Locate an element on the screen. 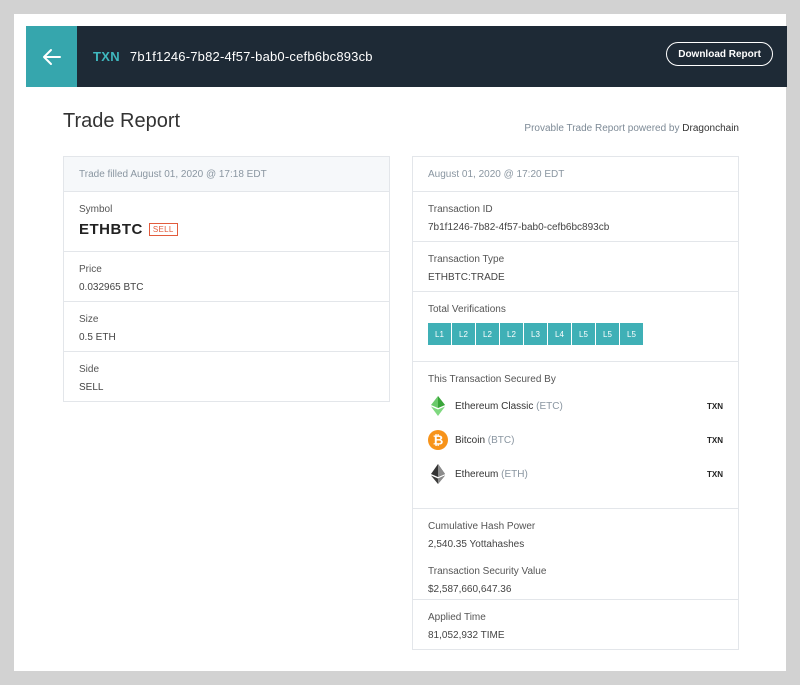 The image size is (800, 685). txn-label: TXN is located at coordinates (106, 56).